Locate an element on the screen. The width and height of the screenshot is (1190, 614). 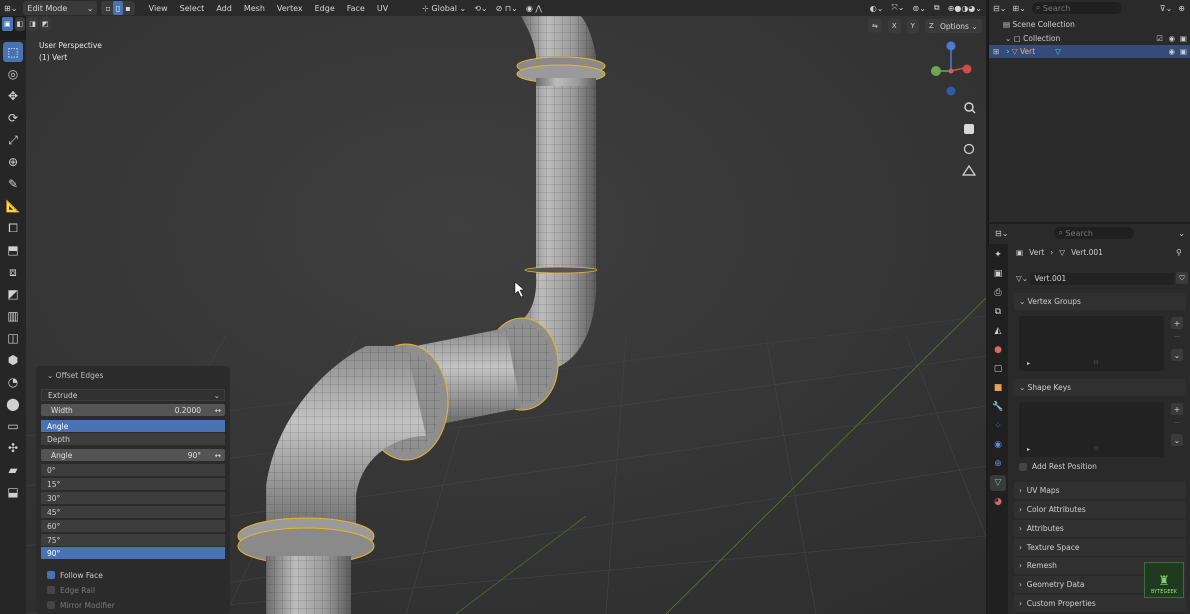
angle-preset-45: 45° is located at coordinates (133, 512).